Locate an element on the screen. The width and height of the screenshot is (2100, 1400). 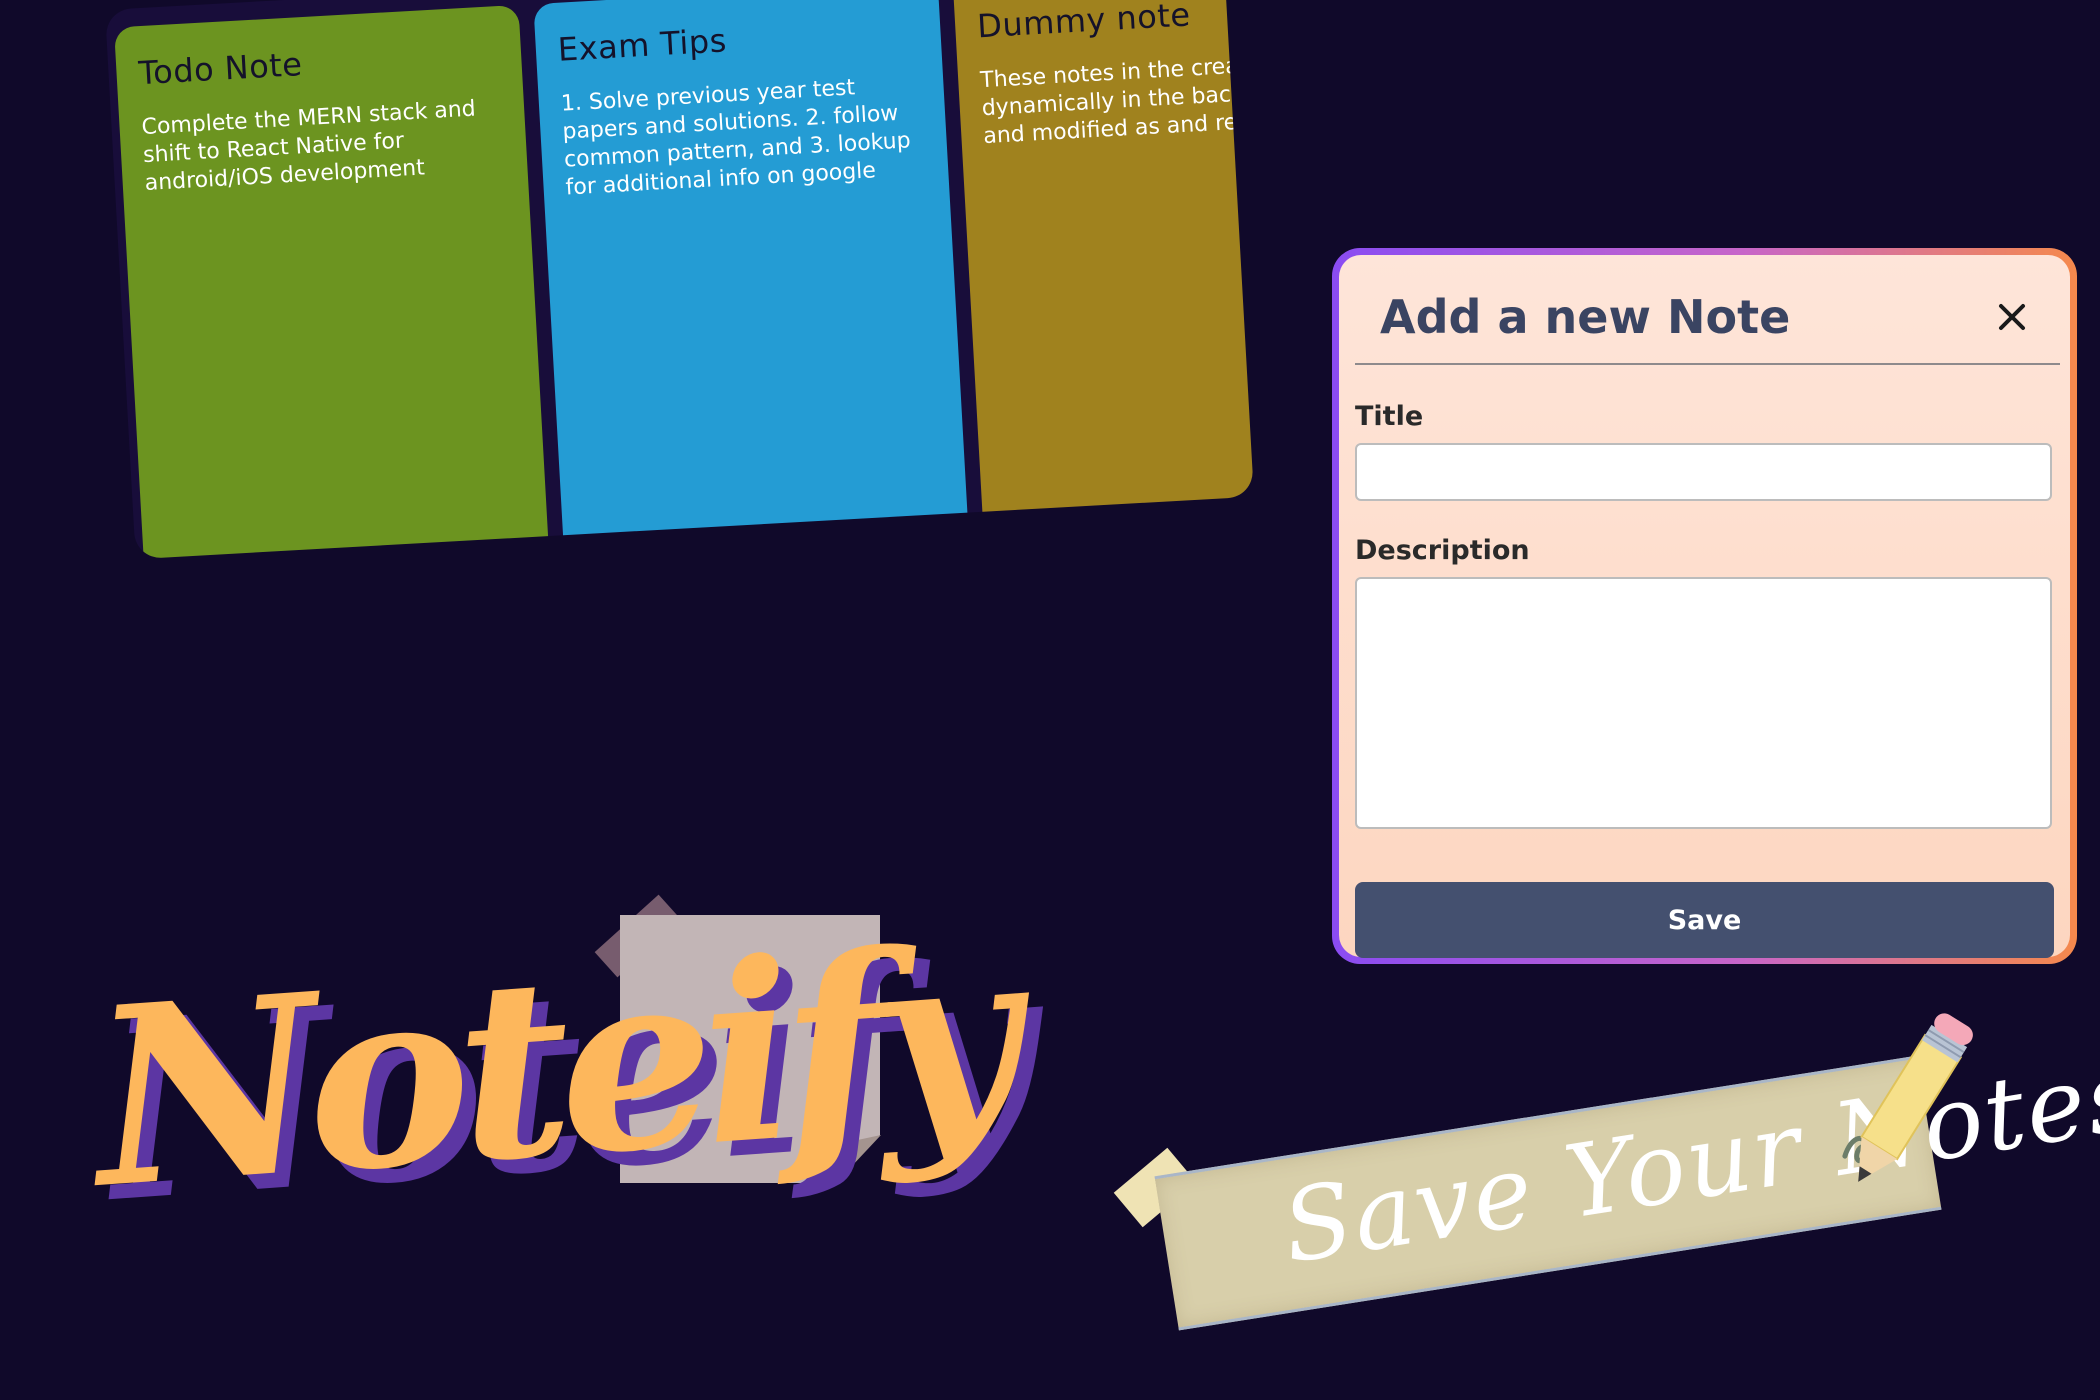
modal-title: Add a new Note is located at coordinates (1585, 317).